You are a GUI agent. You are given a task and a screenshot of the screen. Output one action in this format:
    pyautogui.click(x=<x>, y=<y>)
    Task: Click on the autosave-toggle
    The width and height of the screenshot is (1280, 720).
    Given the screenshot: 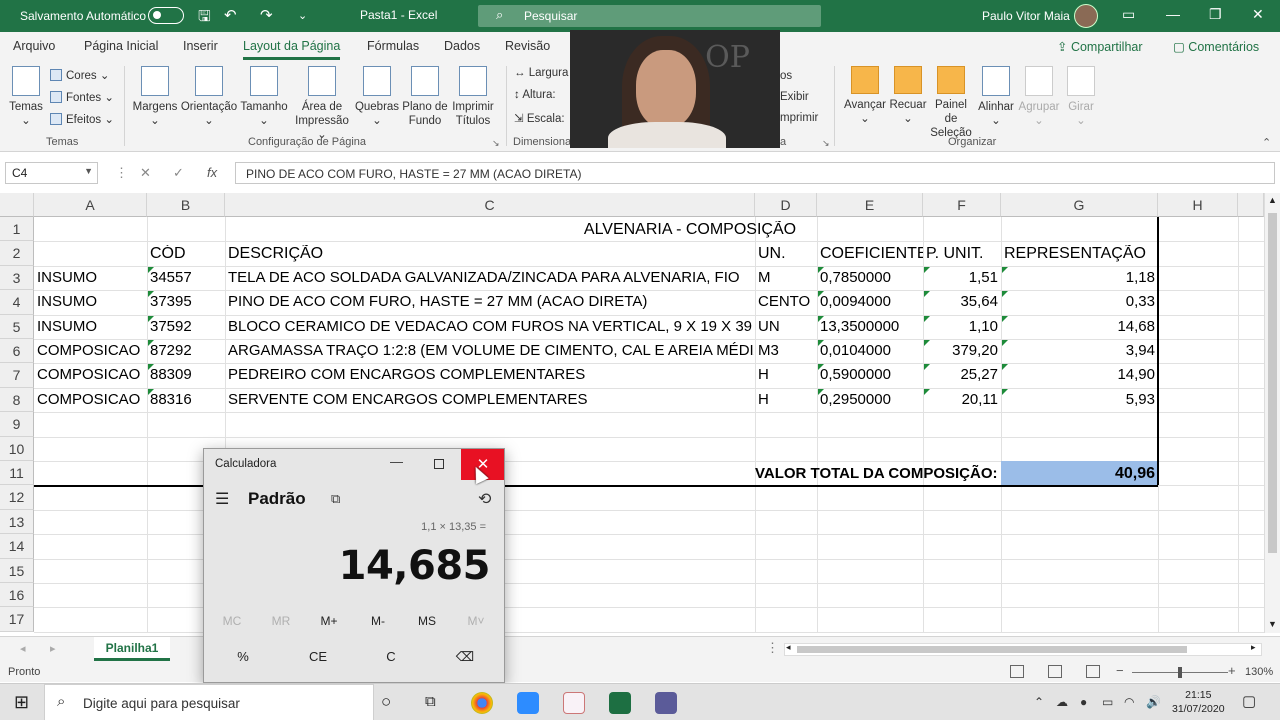 What is the action you would take?
    pyautogui.click(x=166, y=15)
    